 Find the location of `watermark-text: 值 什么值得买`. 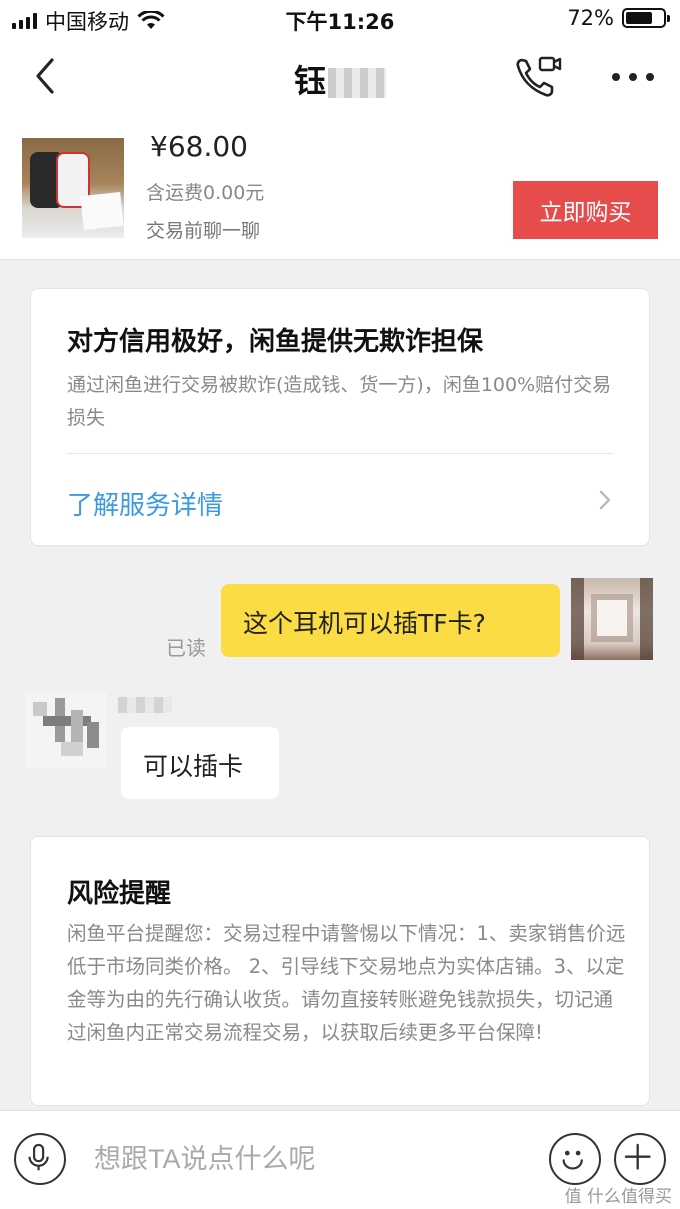

watermark-text: 值 什么值得买 is located at coordinates (618, 1197).